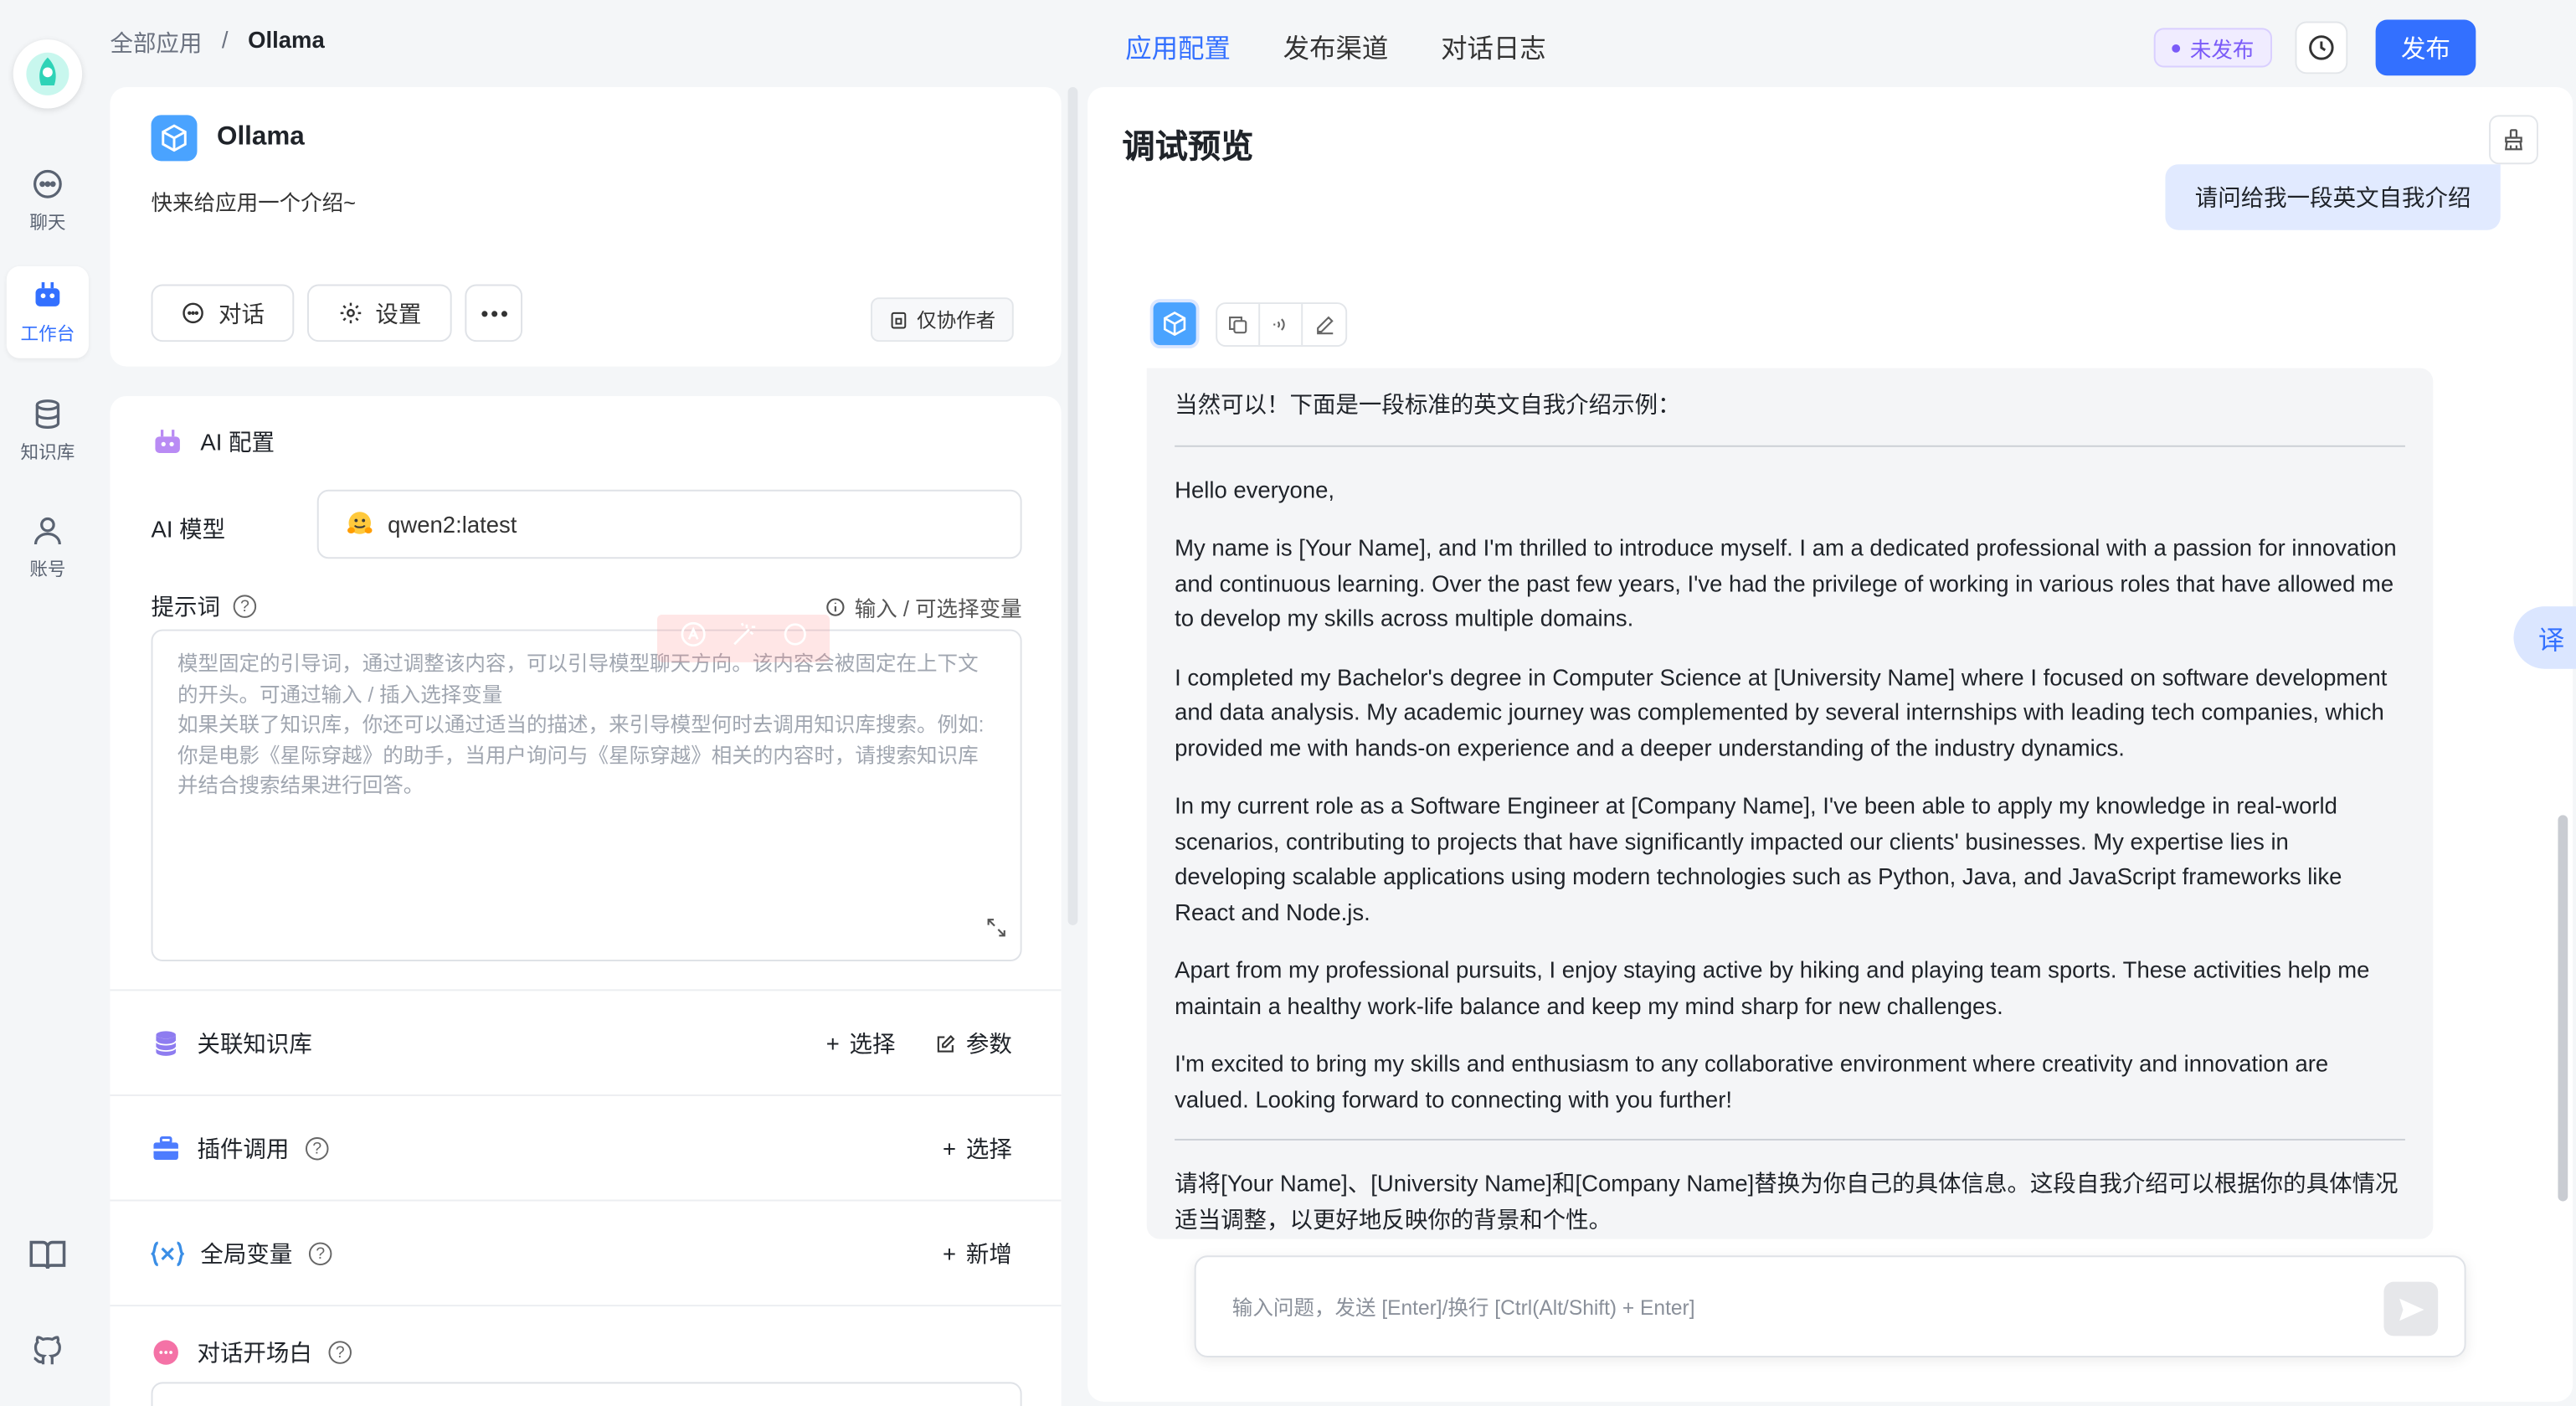 This screenshot has width=2576, height=1406. I want to click on rail-item-label: 工作台, so click(48, 335).